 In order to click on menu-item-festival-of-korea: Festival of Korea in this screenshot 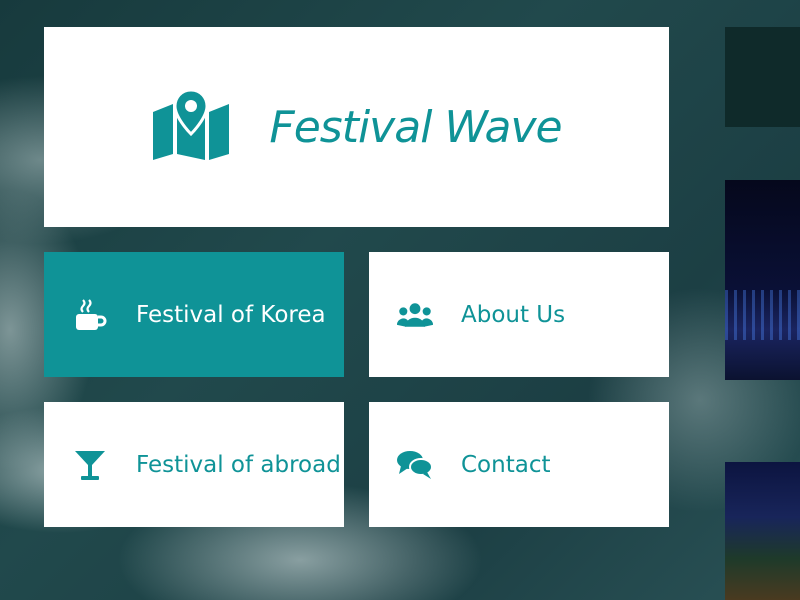, I will do `click(194, 314)`.